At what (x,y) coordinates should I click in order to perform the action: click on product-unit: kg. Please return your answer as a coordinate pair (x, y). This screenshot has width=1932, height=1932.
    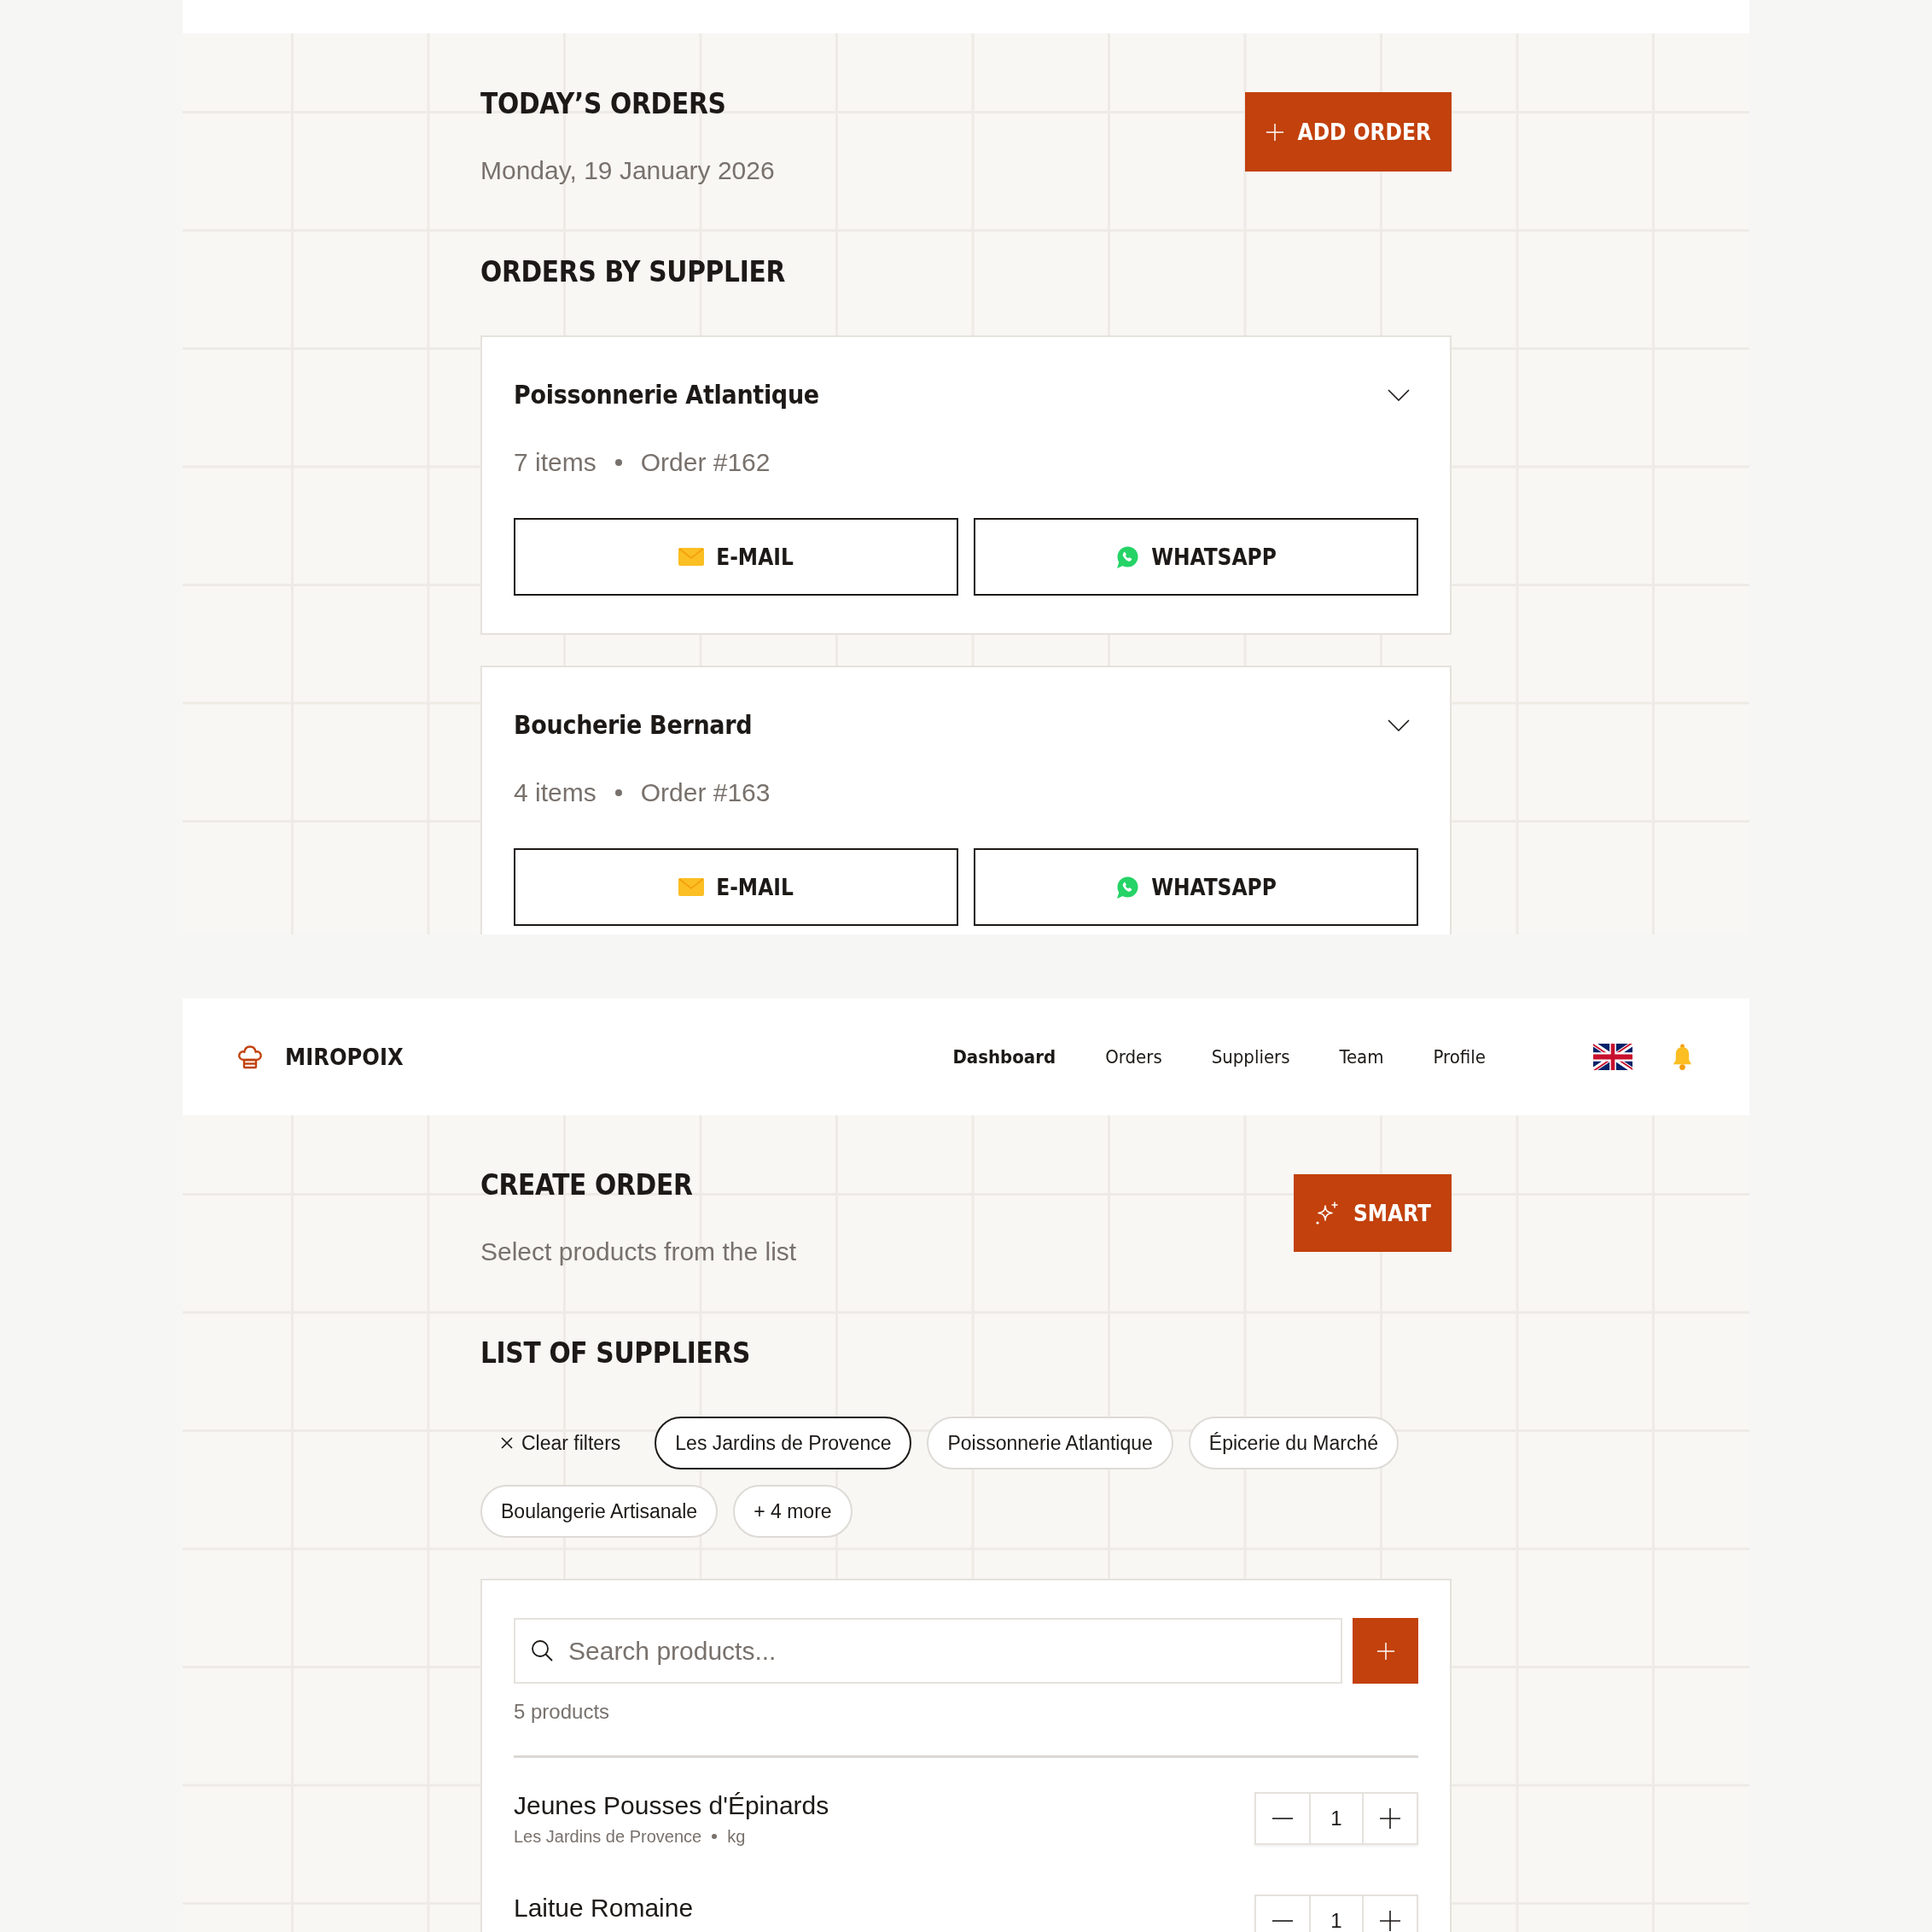
    Looking at the image, I should click on (736, 1837).